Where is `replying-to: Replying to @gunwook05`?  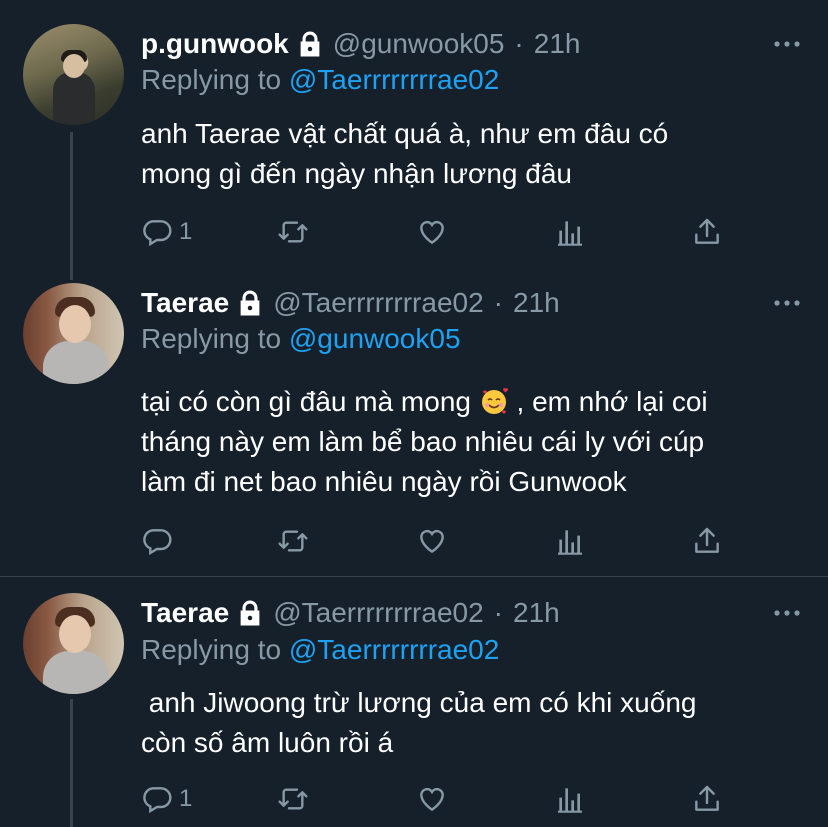
replying-to: Replying to @gunwook05 is located at coordinates (301, 339).